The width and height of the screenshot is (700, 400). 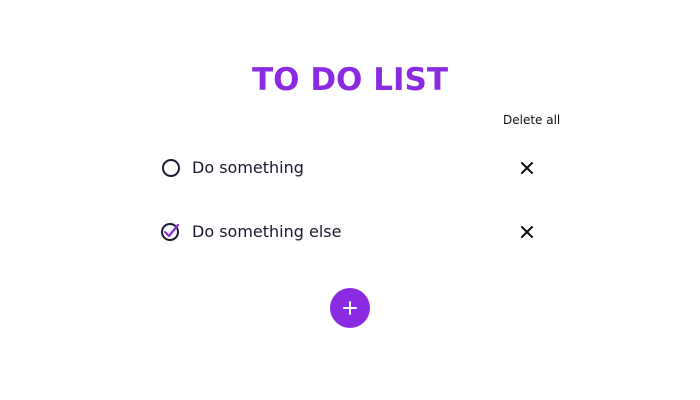 What do you see at coordinates (248, 167) in the screenshot?
I see `todo-text: Do something` at bounding box center [248, 167].